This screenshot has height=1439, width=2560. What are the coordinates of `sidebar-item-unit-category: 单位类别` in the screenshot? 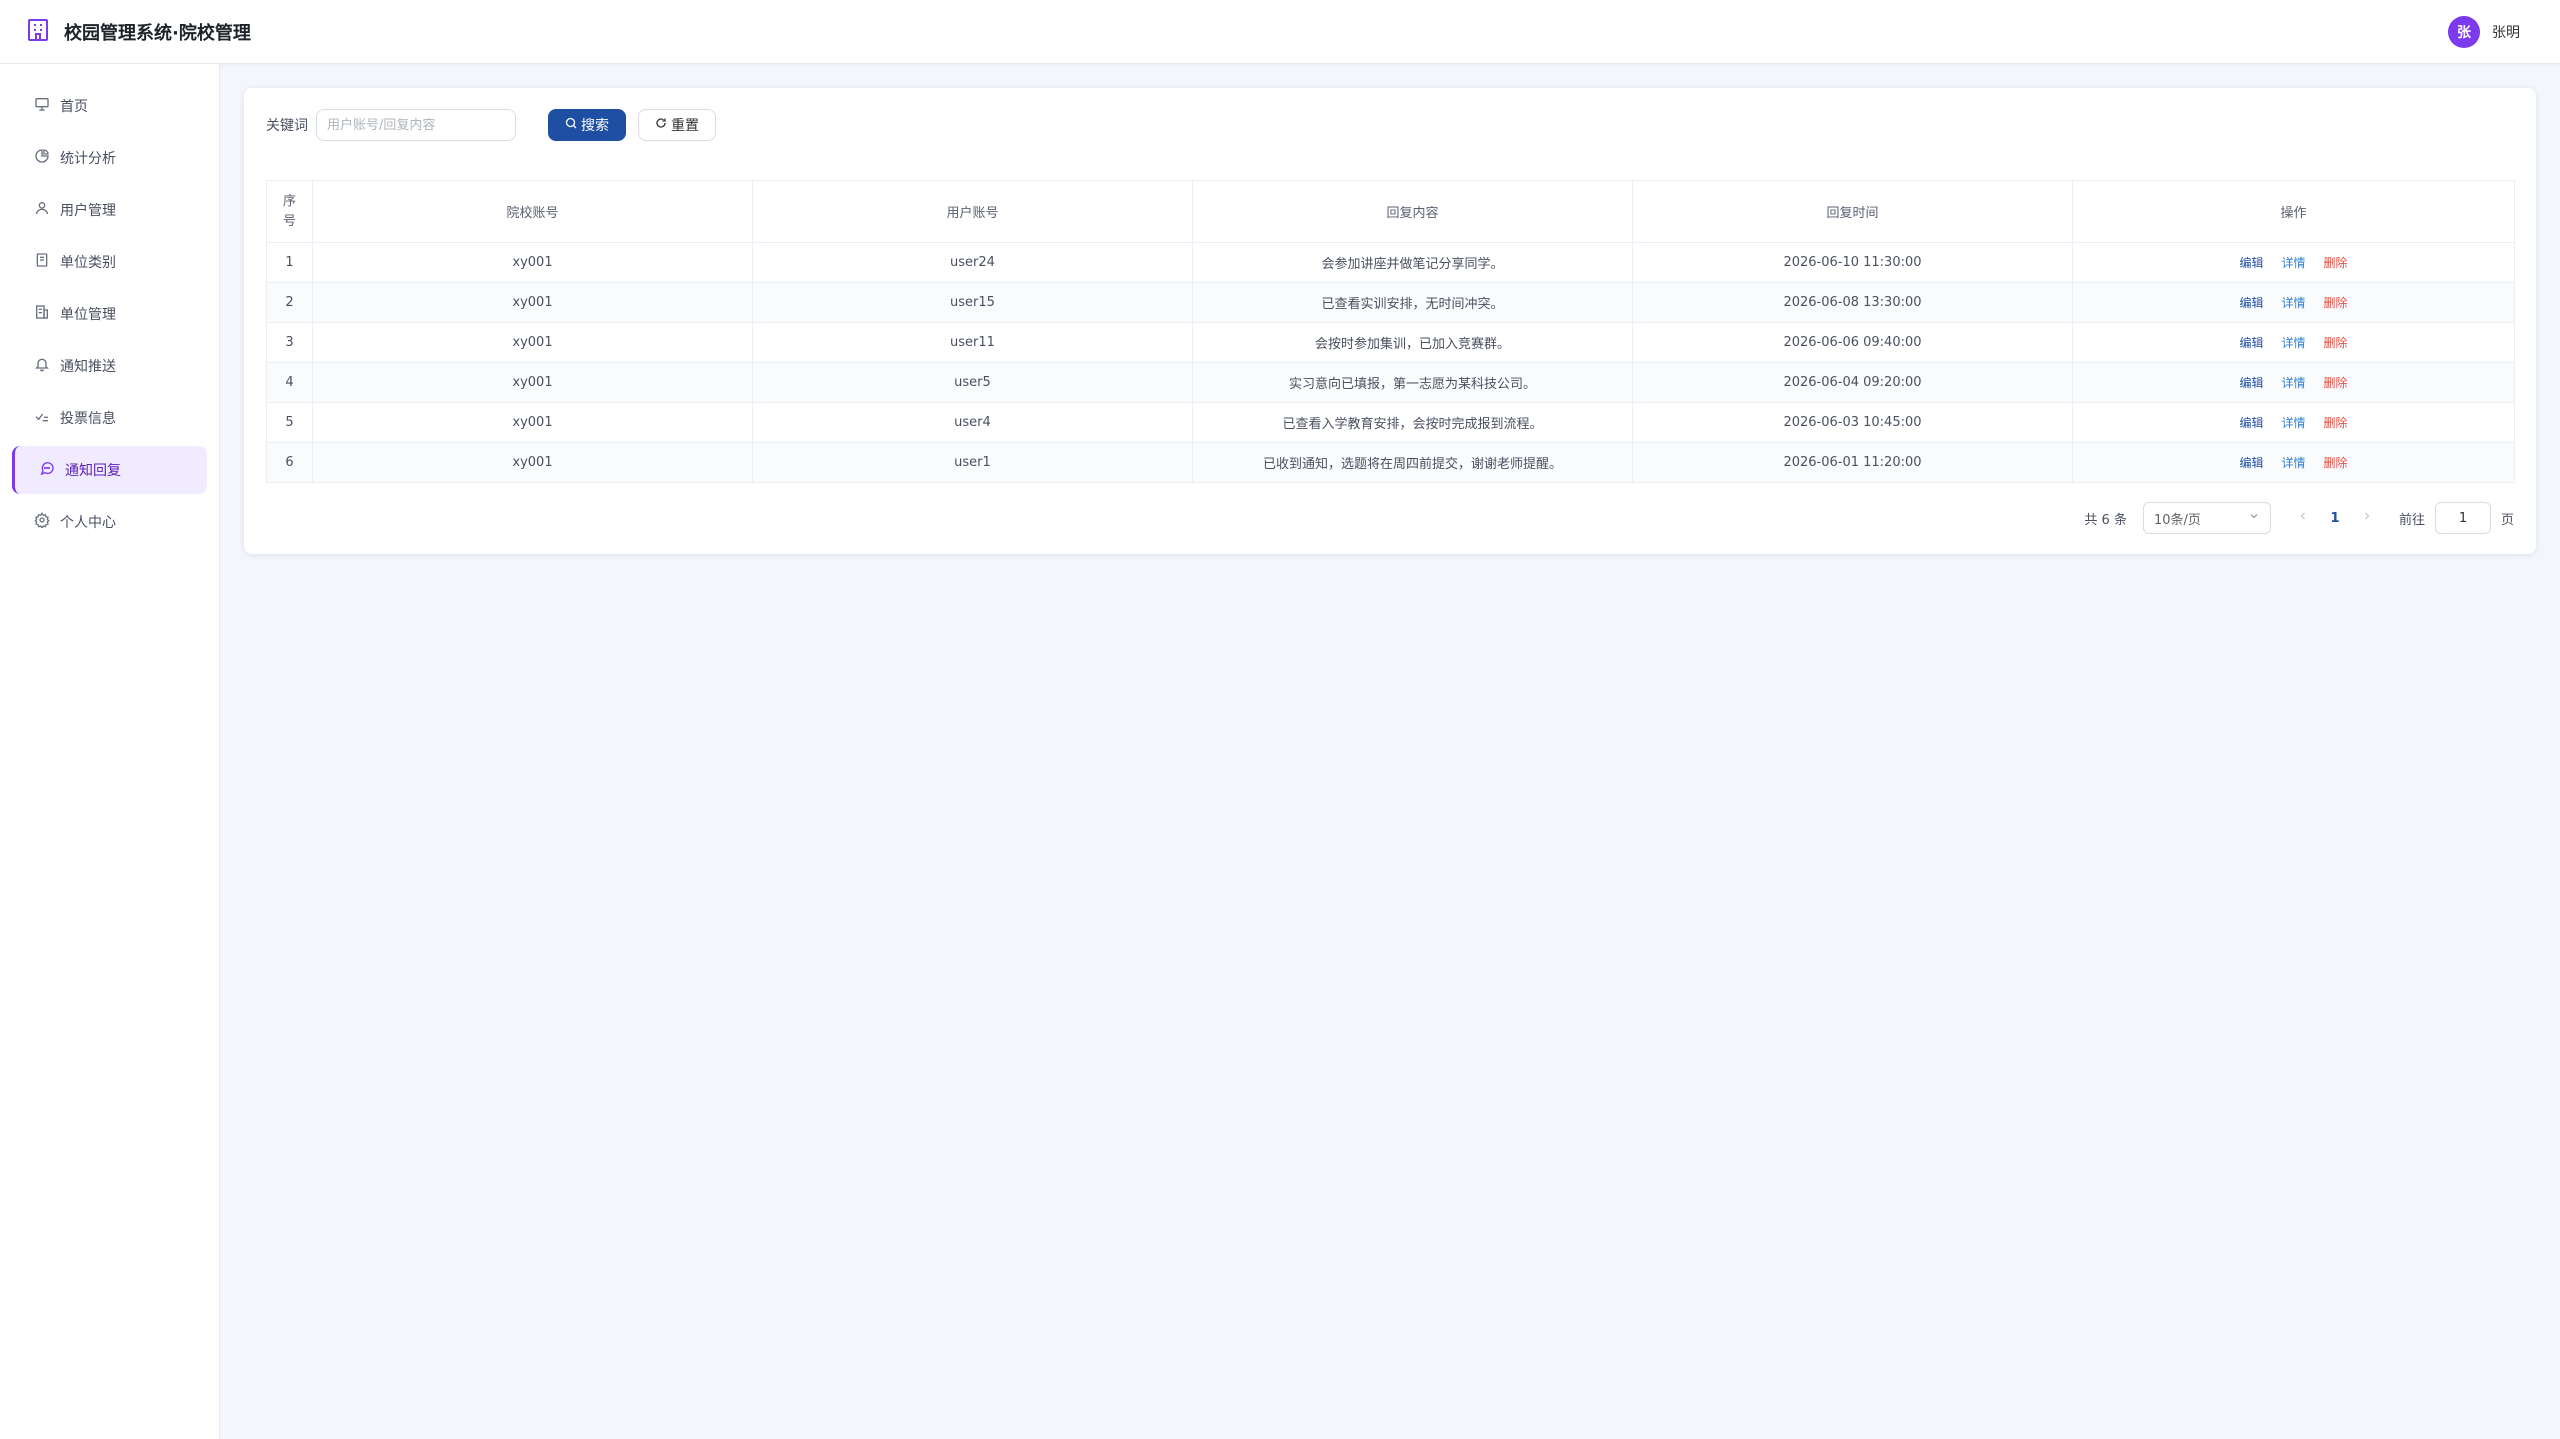 It's located at (109, 262).